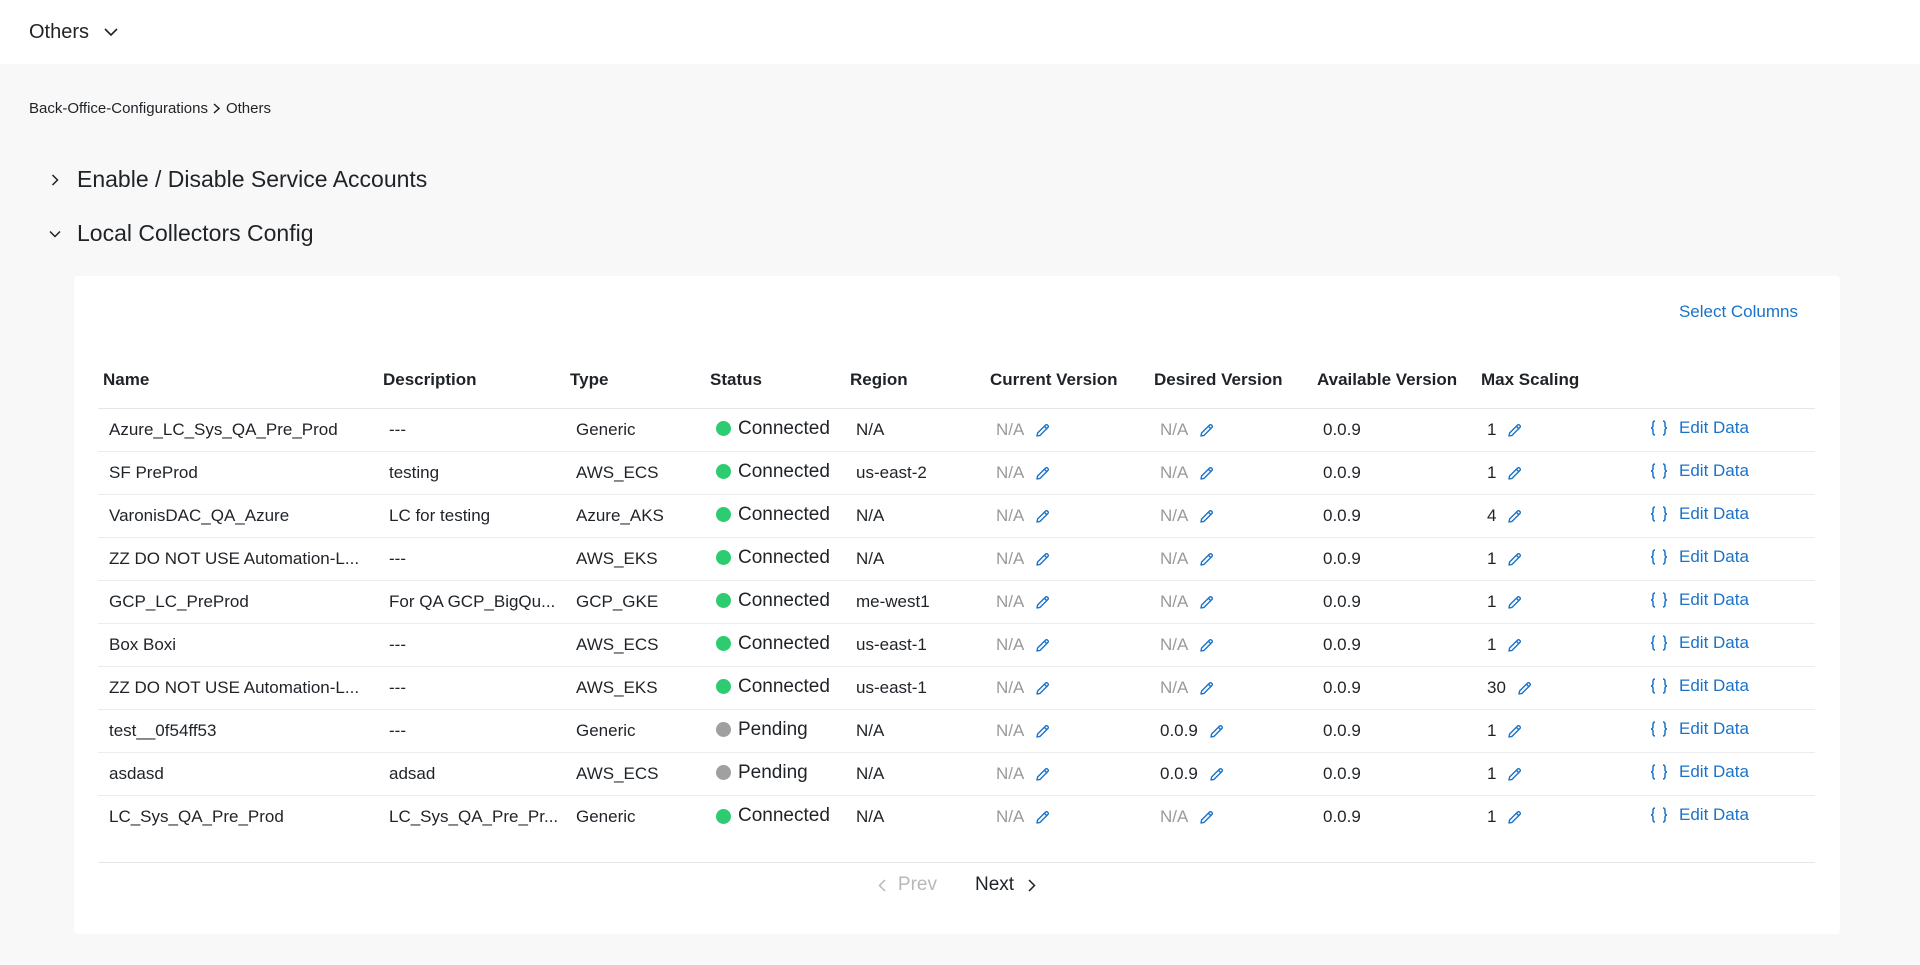 The image size is (1920, 965). What do you see at coordinates (1179, 773) in the screenshot?
I see `desired-version-value: 0.0.9` at bounding box center [1179, 773].